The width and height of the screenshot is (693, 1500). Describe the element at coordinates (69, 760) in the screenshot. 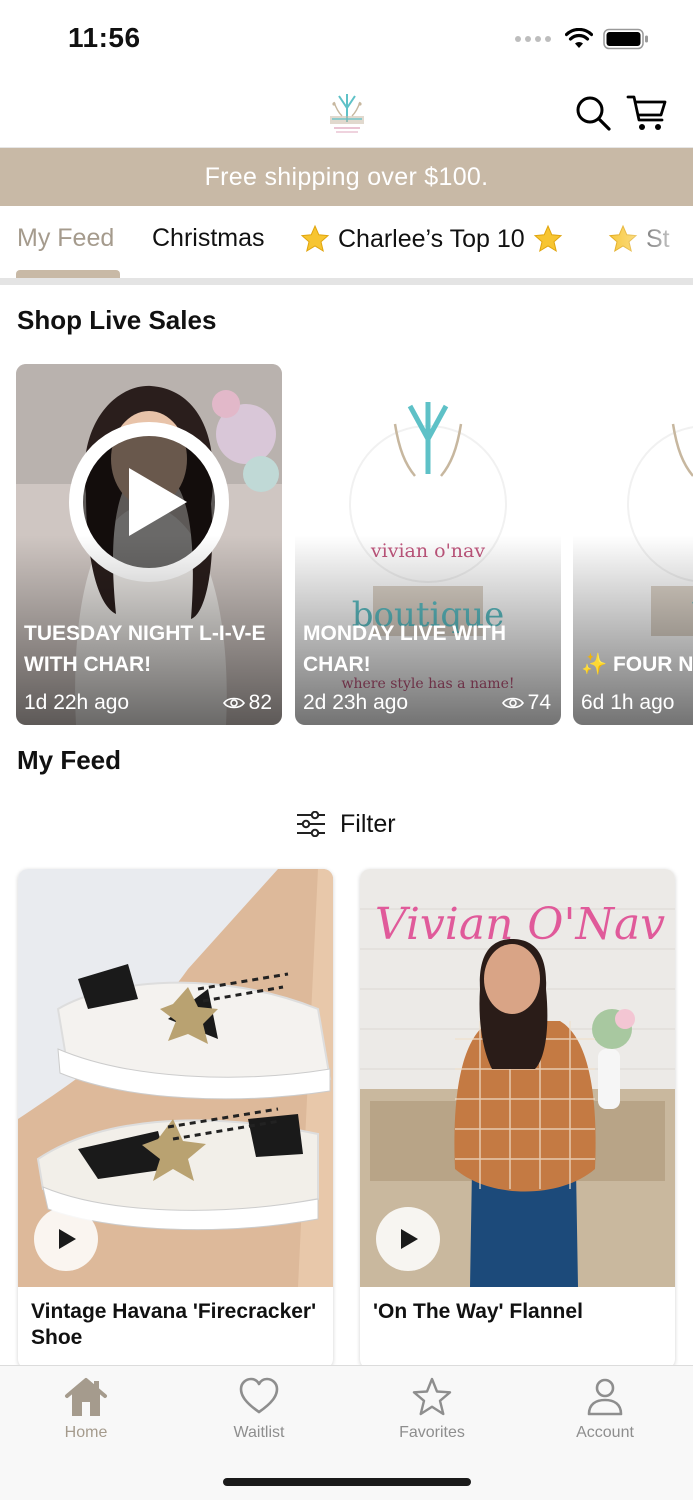

I see `feed-heading: My Feed` at that location.